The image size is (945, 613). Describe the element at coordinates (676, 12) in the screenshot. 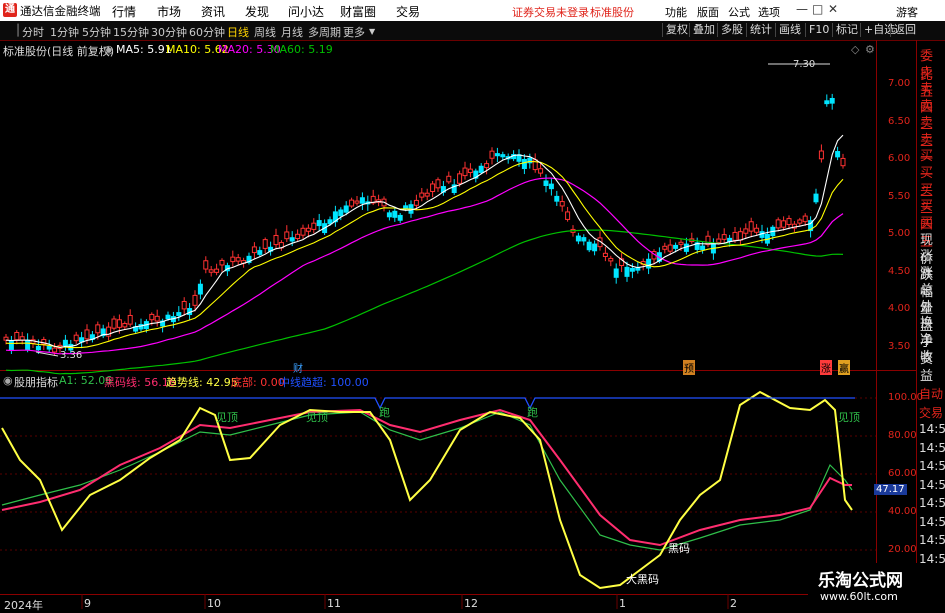

I see `menu-item-gongneng: 功能` at that location.